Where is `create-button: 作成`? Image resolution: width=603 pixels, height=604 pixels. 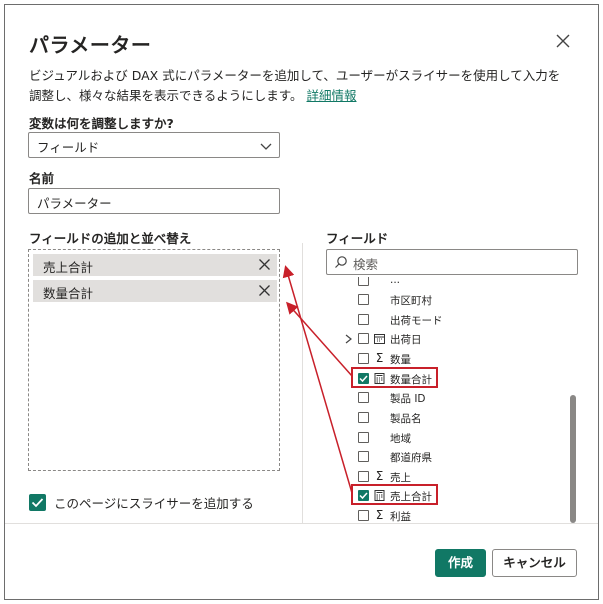 create-button: 作成 is located at coordinates (460, 563).